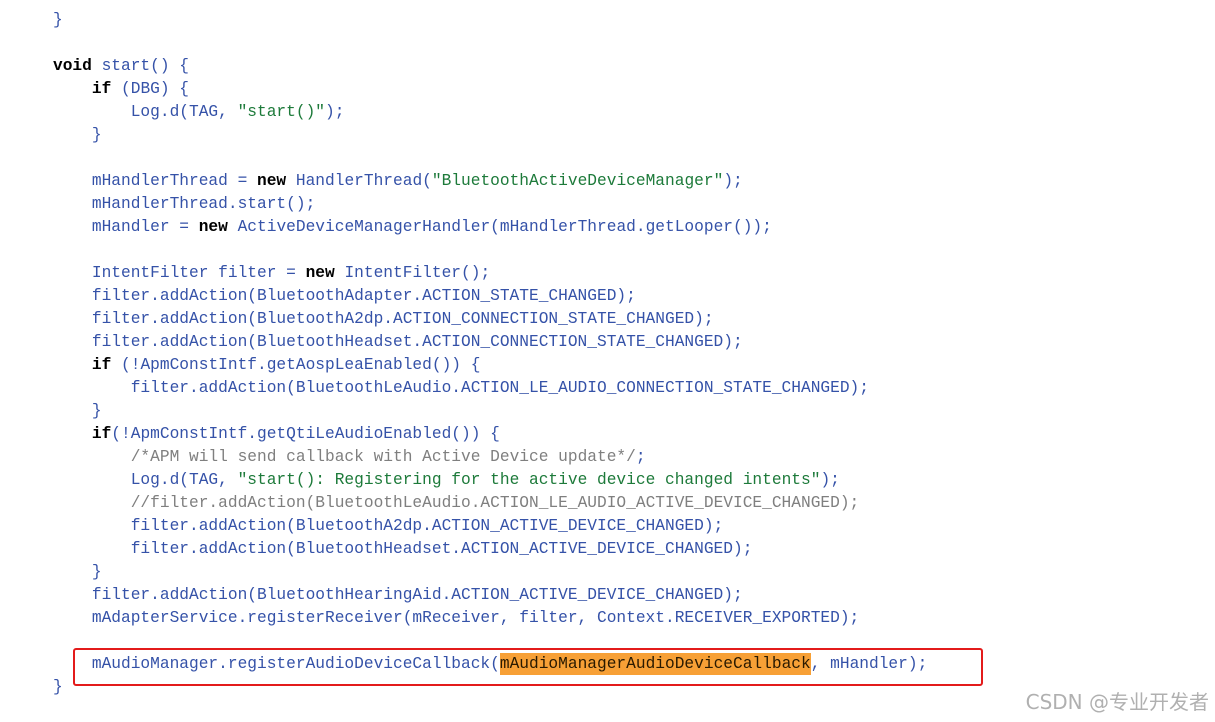  Describe the element at coordinates (490, 66) in the screenshot. I see `code-line: void start() {` at that location.